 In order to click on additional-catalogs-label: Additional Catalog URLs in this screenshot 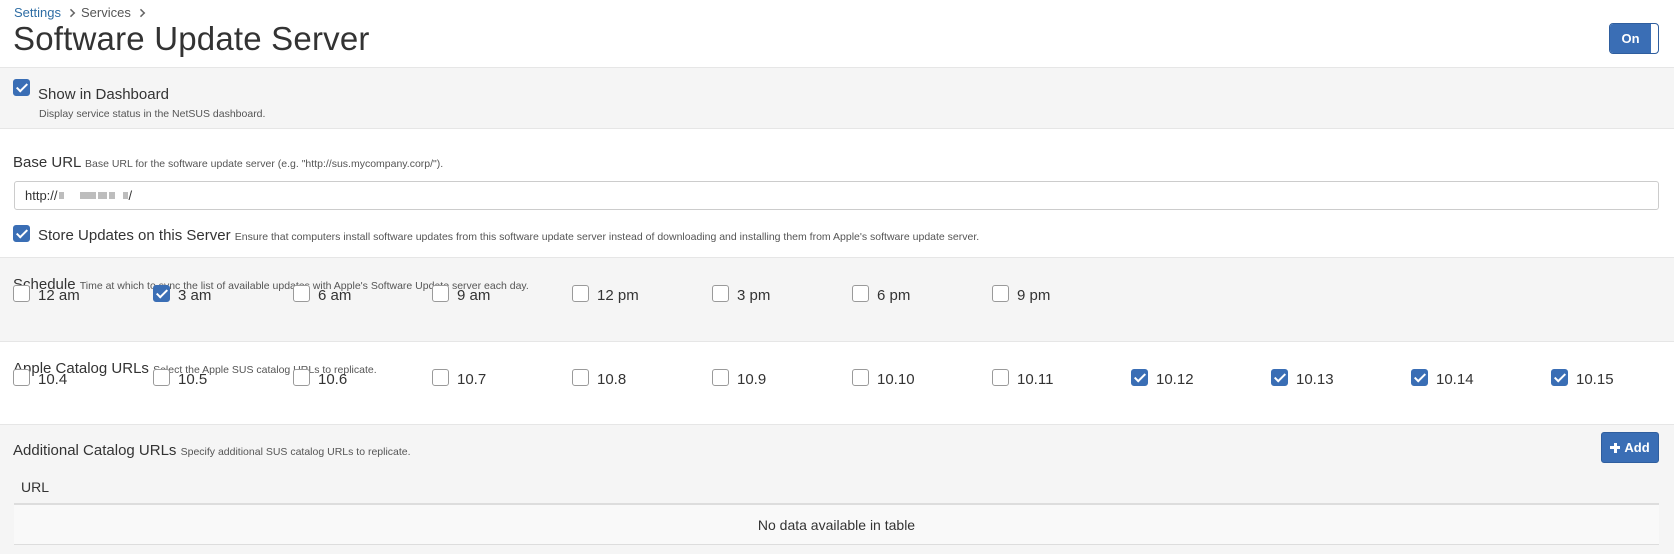, I will do `click(95, 450)`.